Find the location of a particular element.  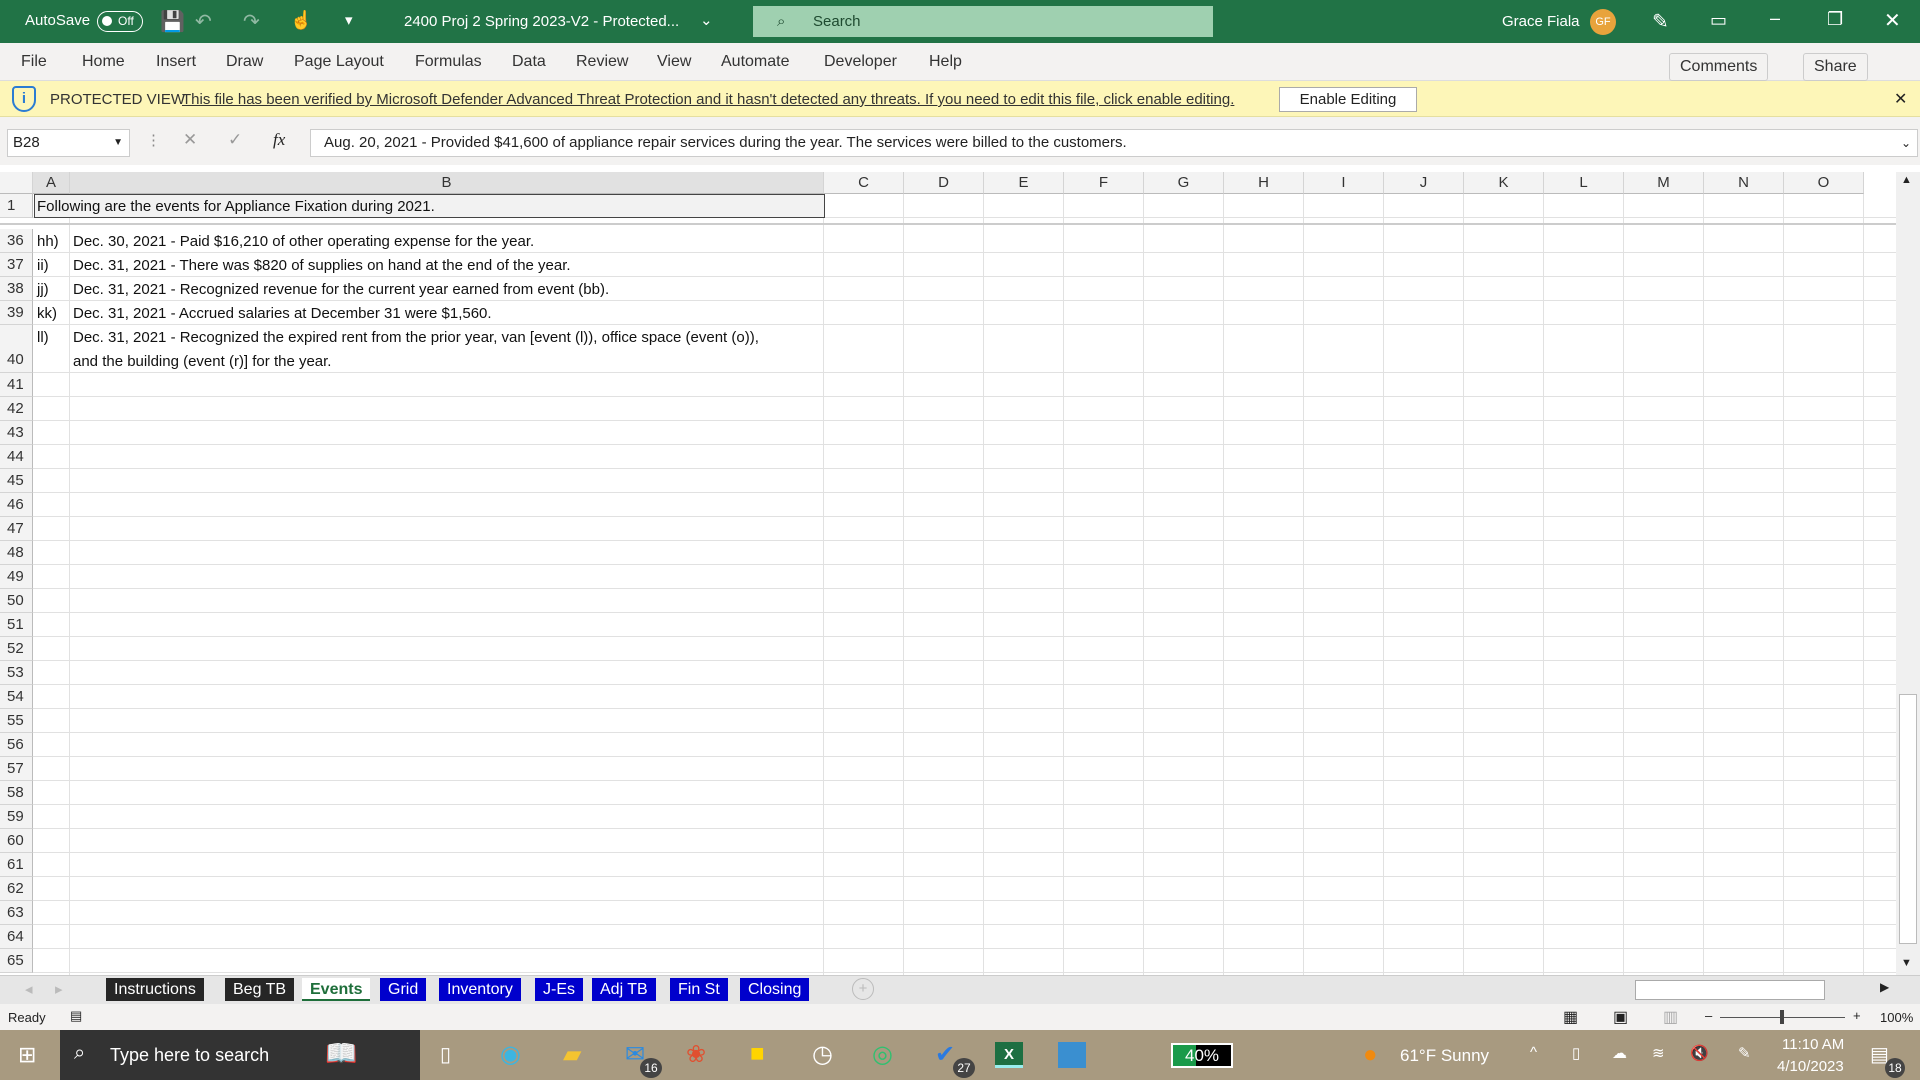

tab-home: Home is located at coordinates (103, 62).